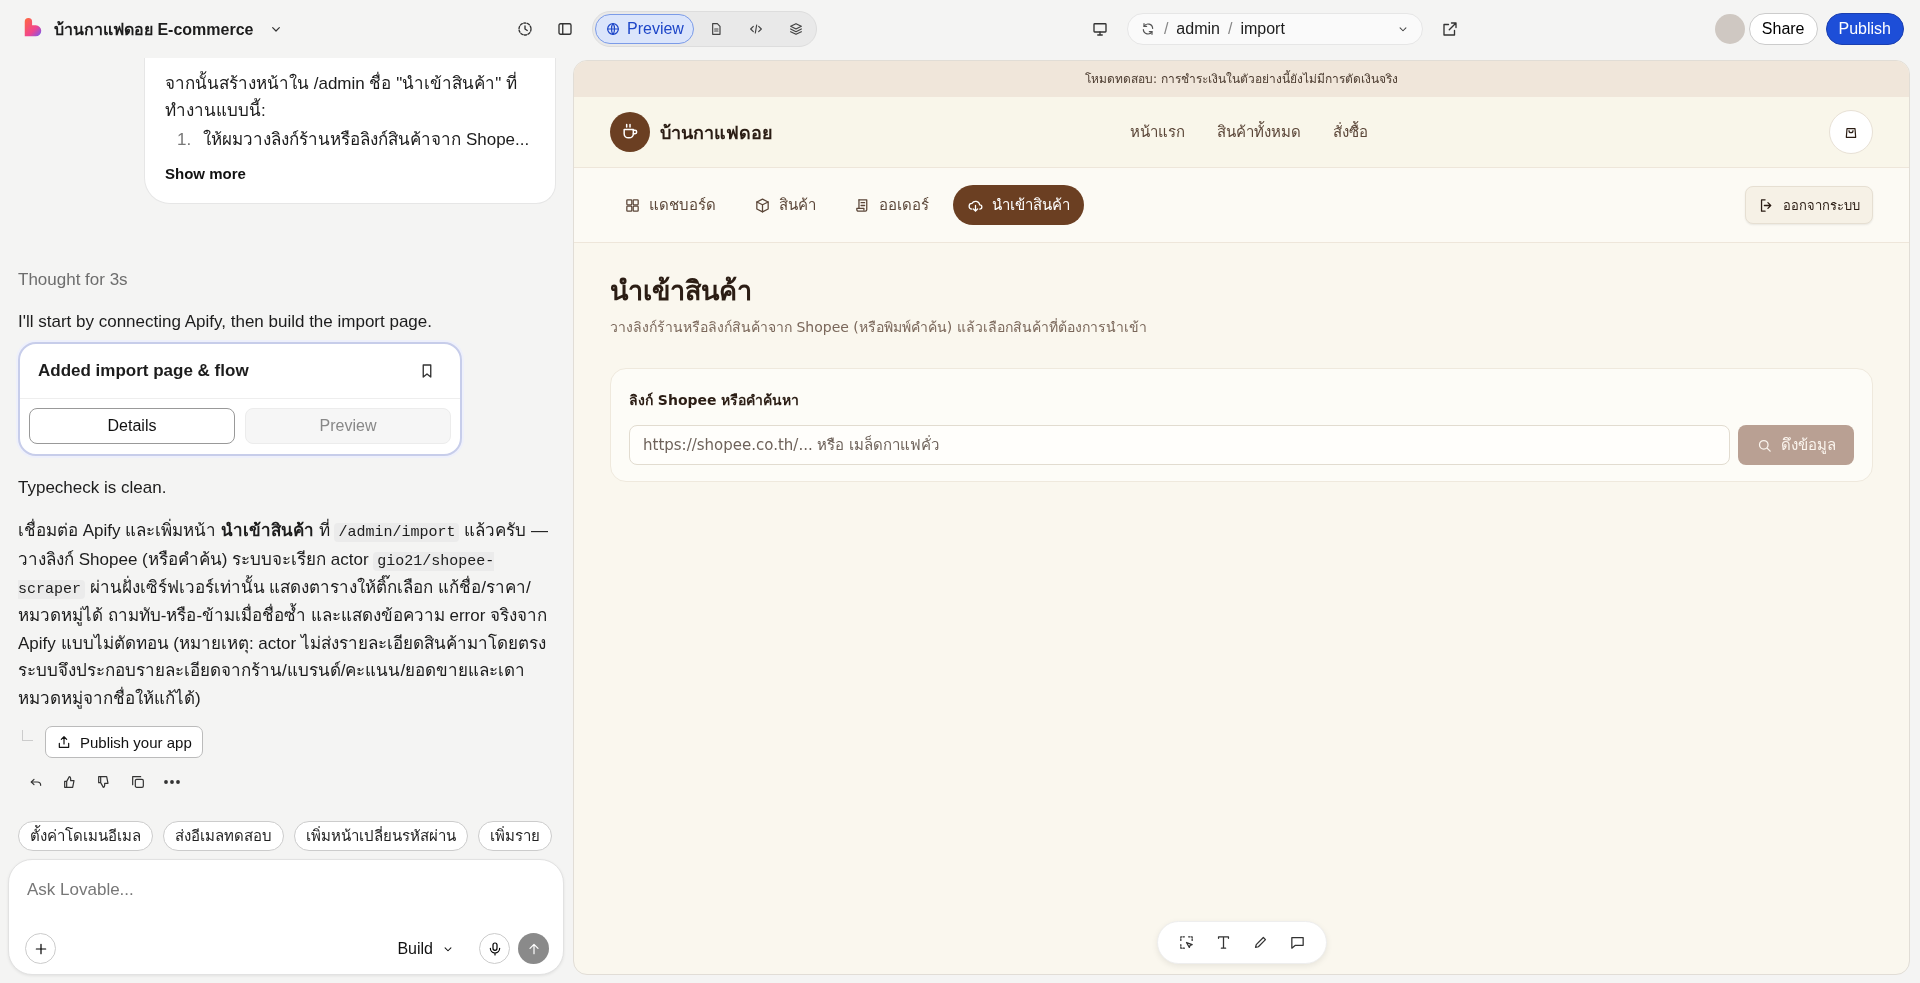 The width and height of the screenshot is (1920, 983). What do you see at coordinates (515, 836) in the screenshot?
I see `suggestion-chip: เพิ่มราย` at bounding box center [515, 836].